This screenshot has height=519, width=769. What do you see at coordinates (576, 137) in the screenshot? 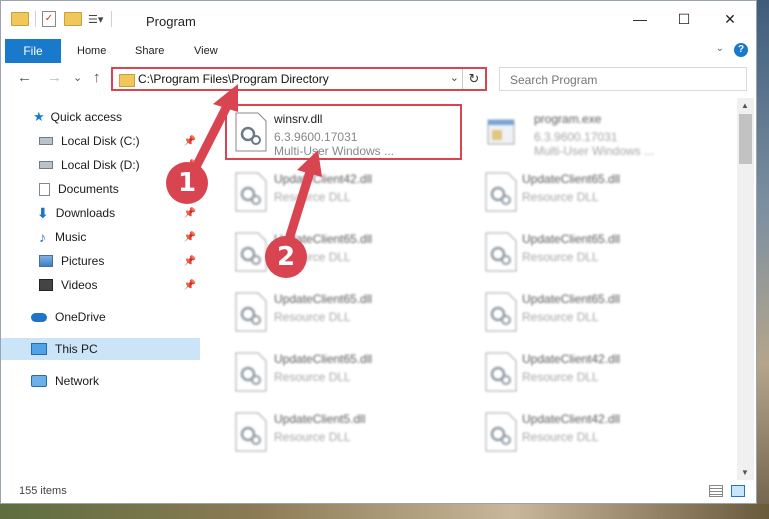
I see `file-version: 6.3.9600.17031` at bounding box center [576, 137].